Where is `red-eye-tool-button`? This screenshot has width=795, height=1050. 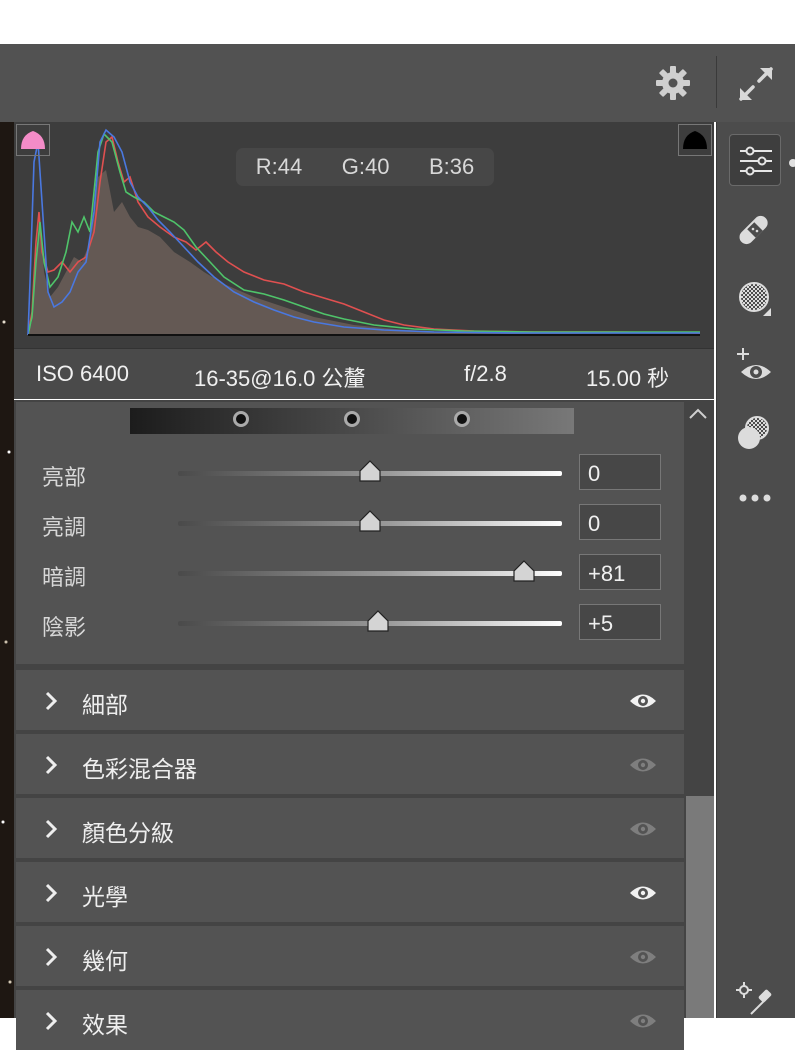 red-eye-tool-button is located at coordinates (755, 366).